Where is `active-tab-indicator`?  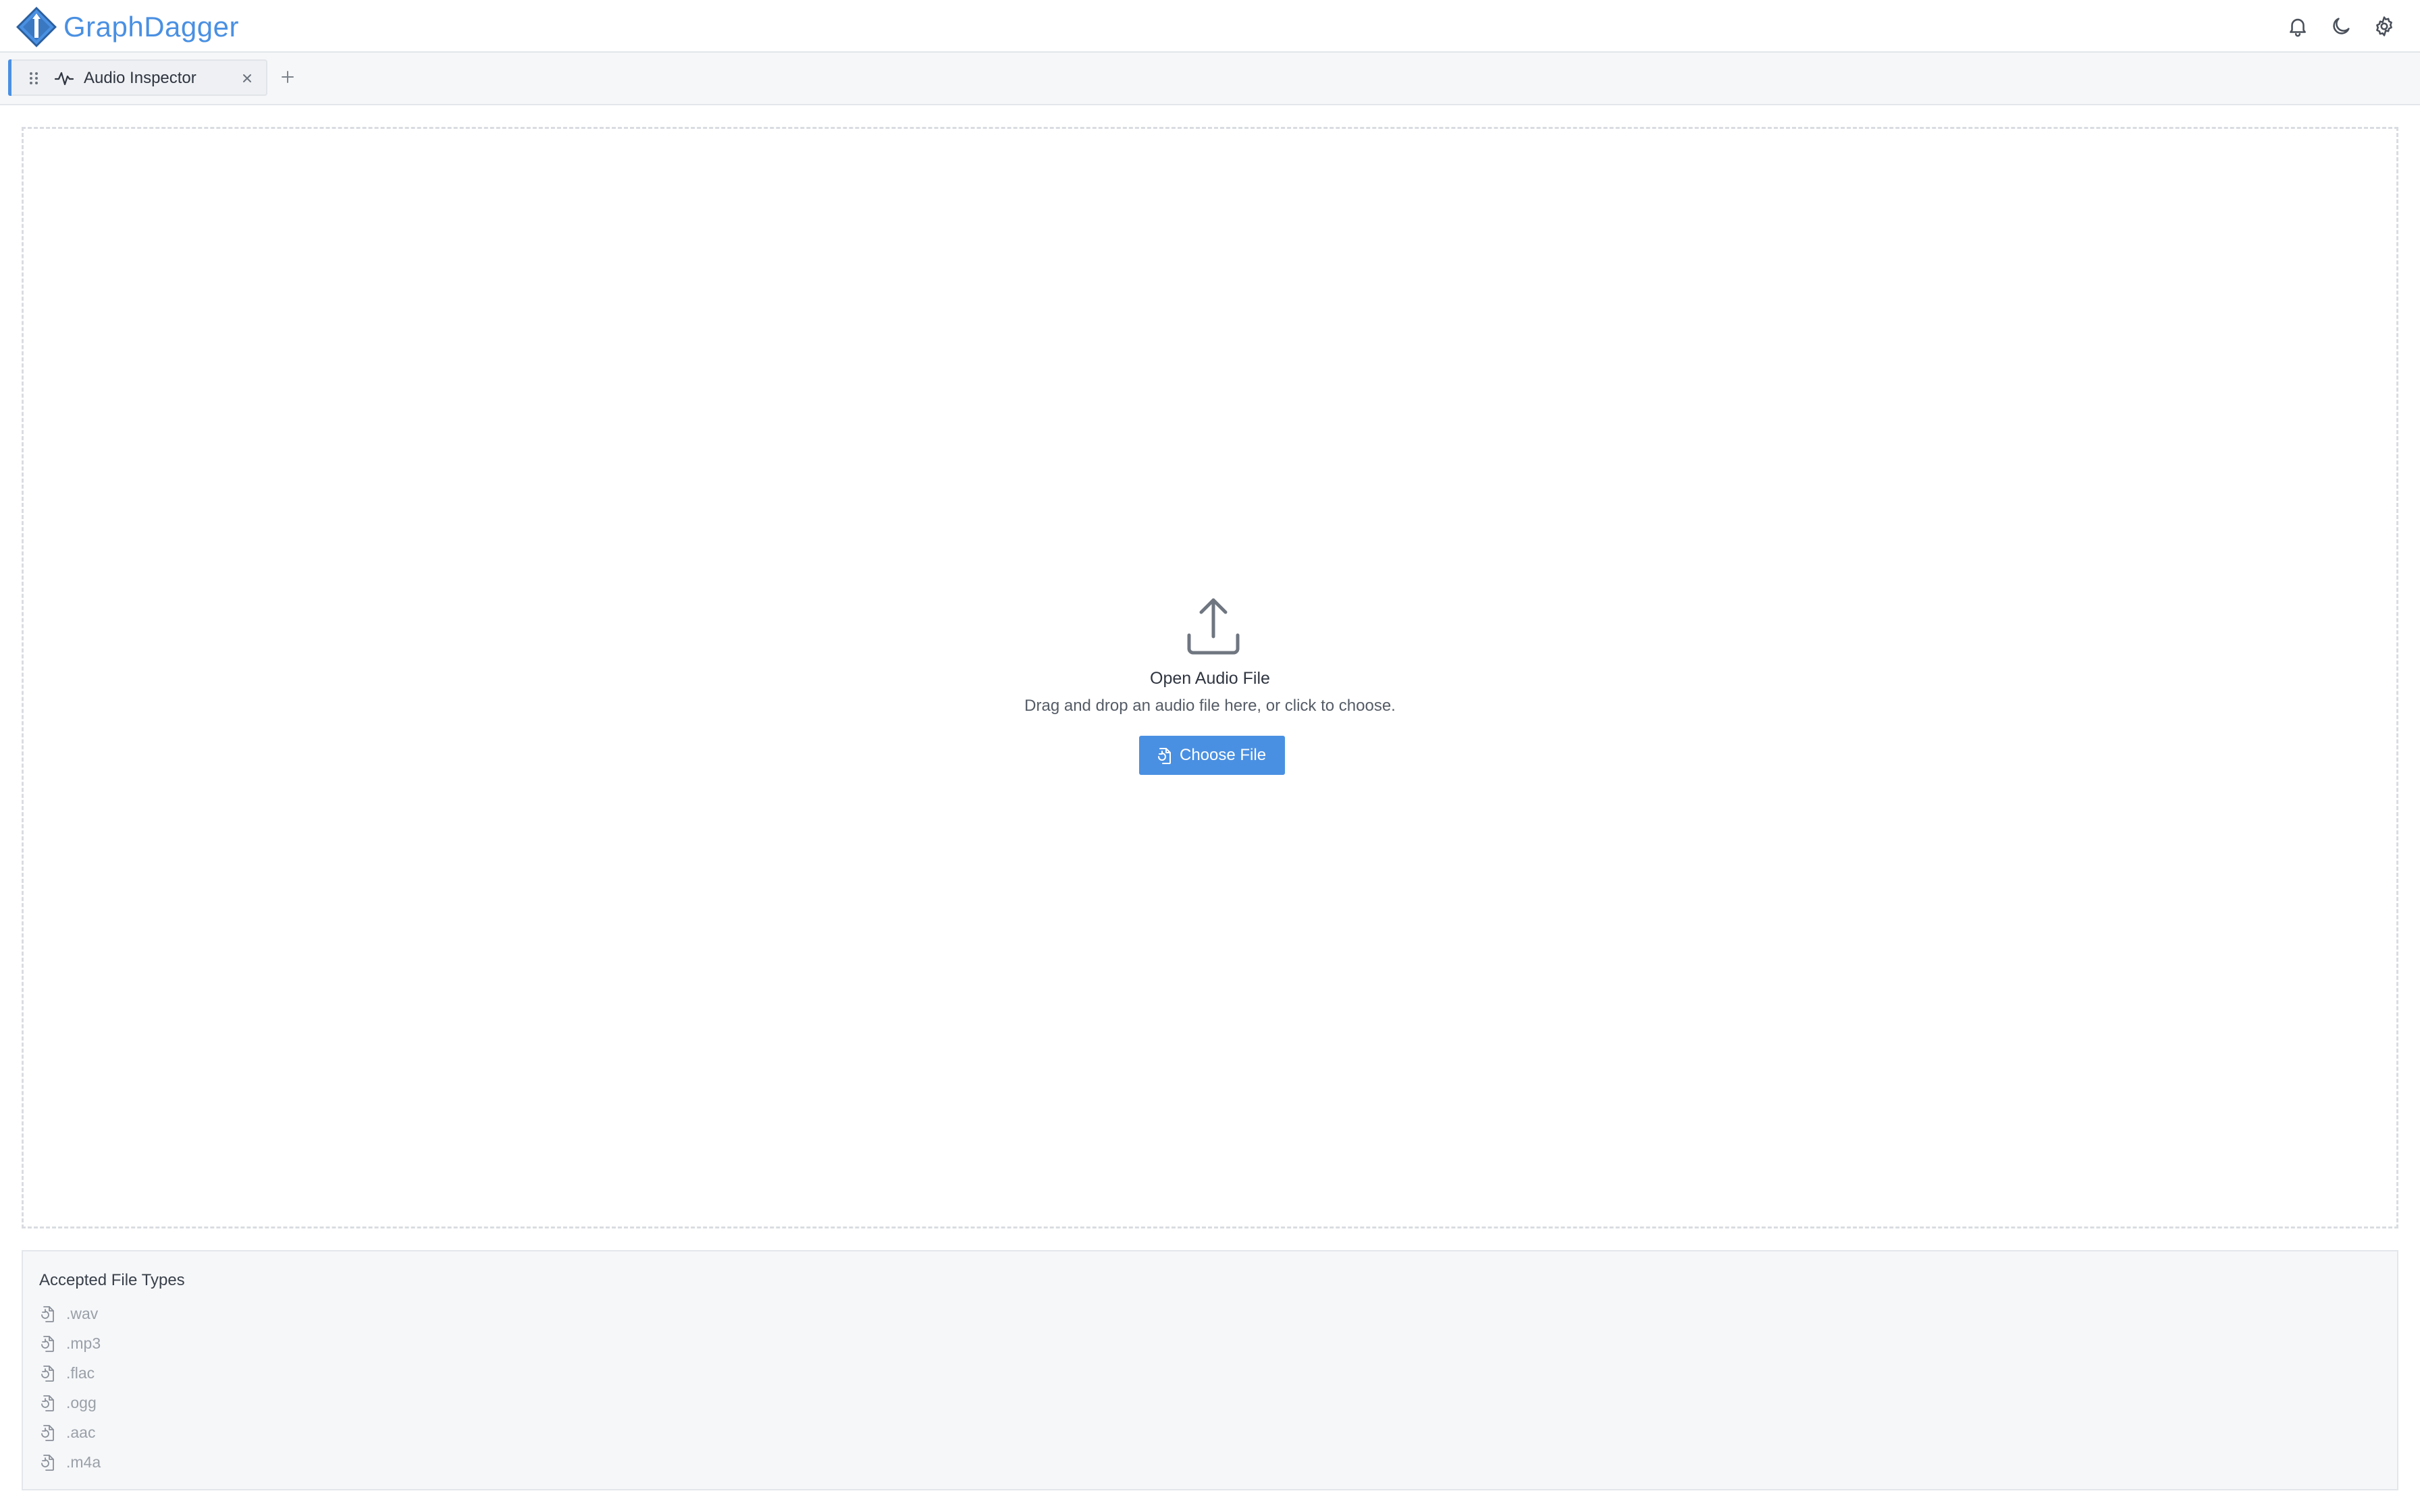 active-tab-indicator is located at coordinates (9, 77).